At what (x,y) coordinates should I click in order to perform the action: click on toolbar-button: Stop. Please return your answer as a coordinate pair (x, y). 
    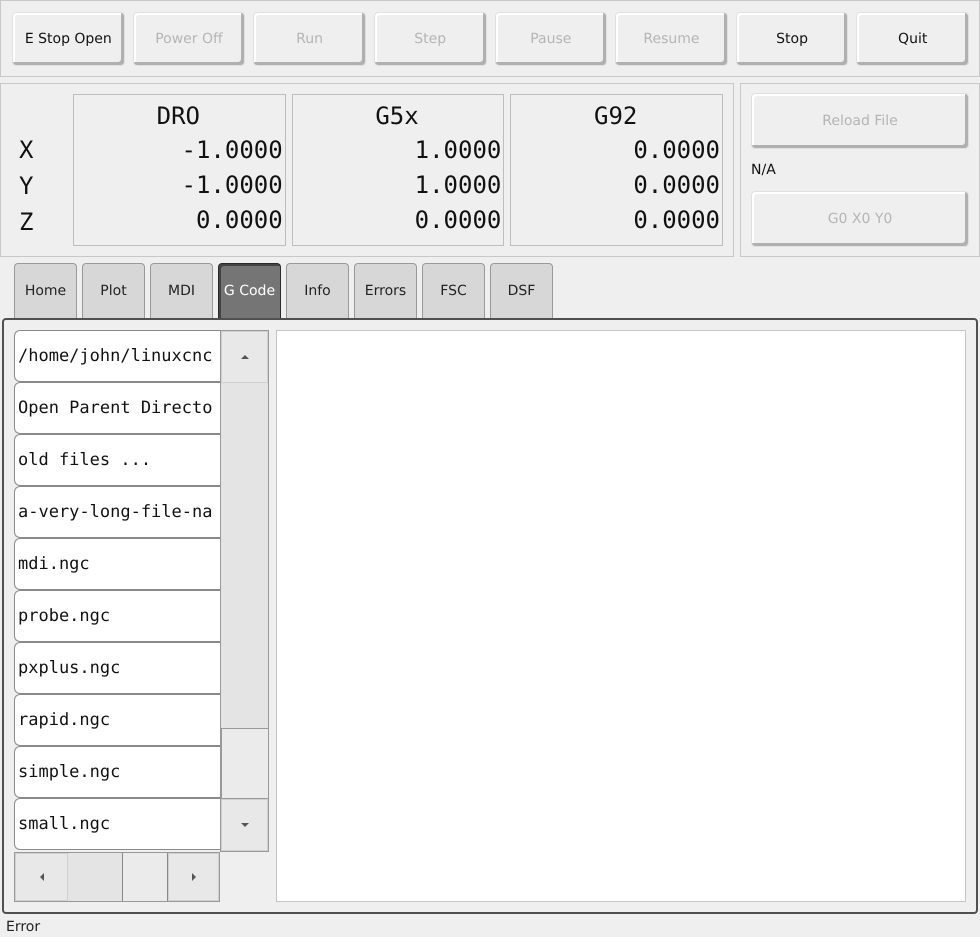
    Looking at the image, I should click on (792, 39).